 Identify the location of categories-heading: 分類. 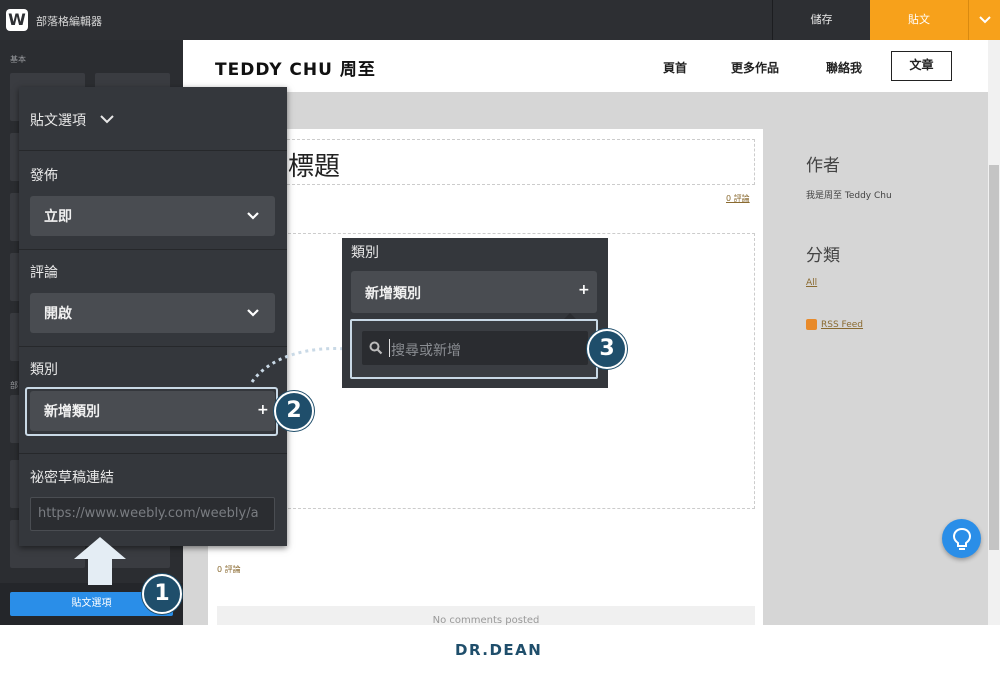
(823, 256).